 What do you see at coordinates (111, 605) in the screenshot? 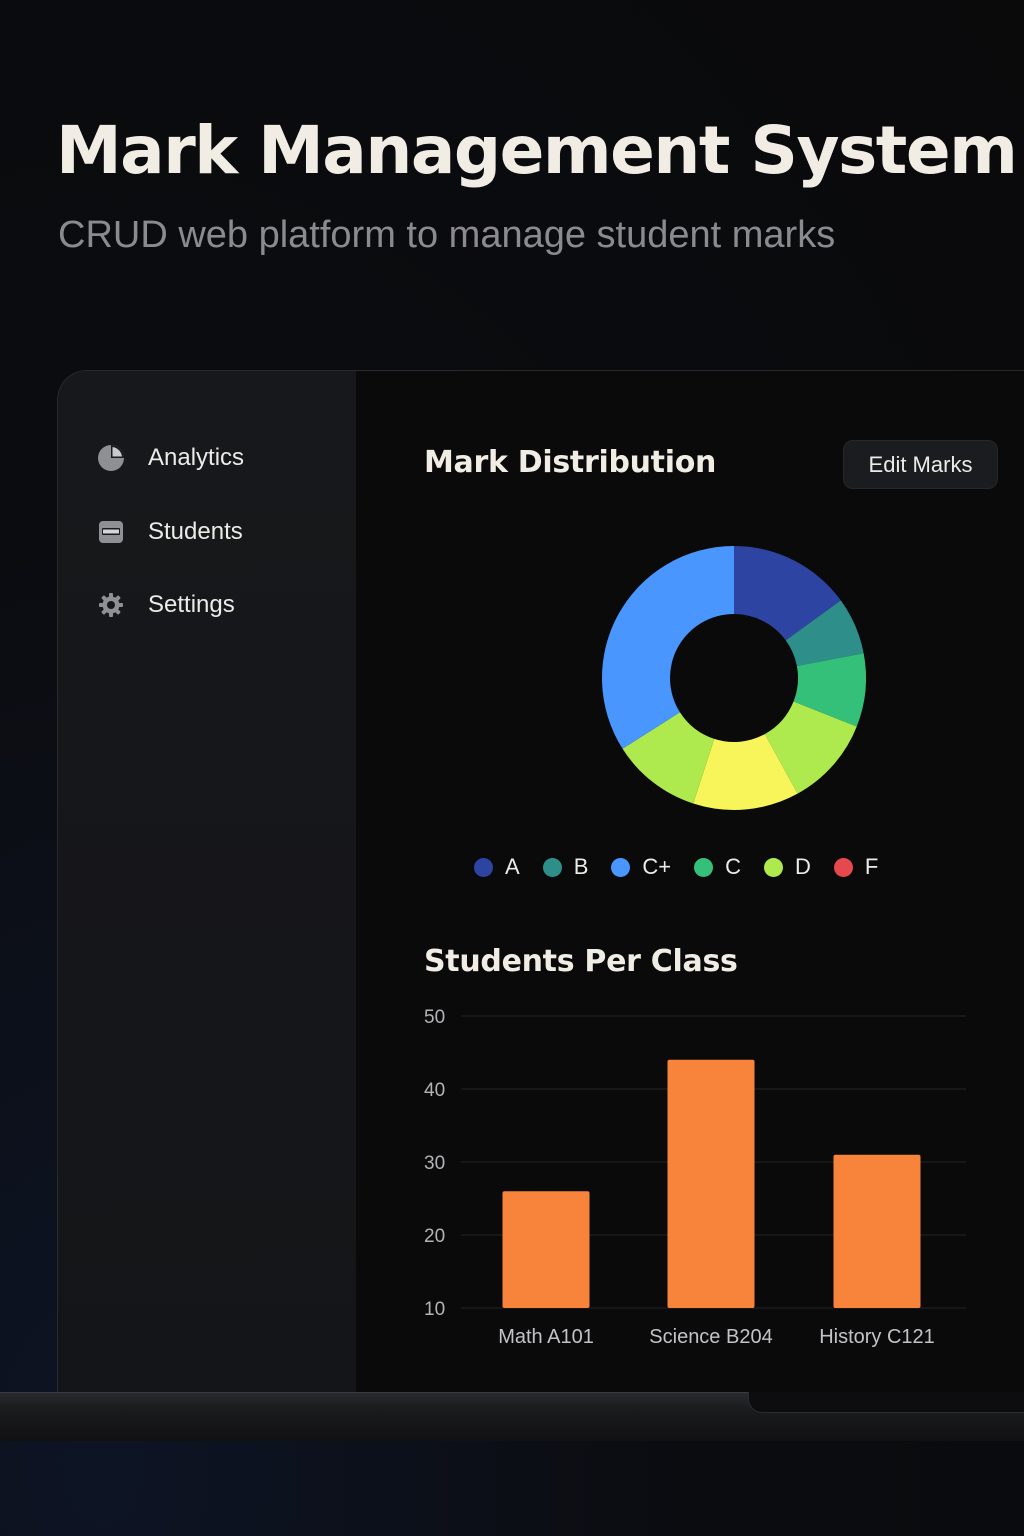
I see `gear-icon` at bounding box center [111, 605].